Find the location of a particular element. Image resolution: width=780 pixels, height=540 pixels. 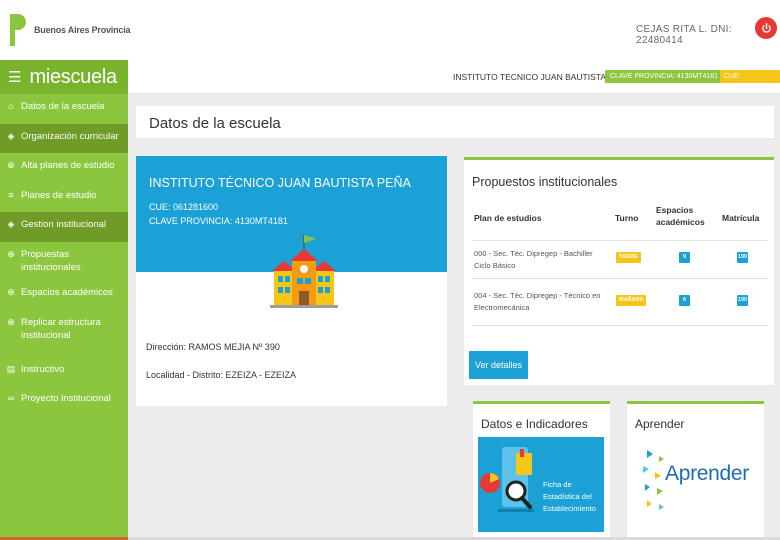

aprender-logo-text: Aprender is located at coordinates (707, 473).